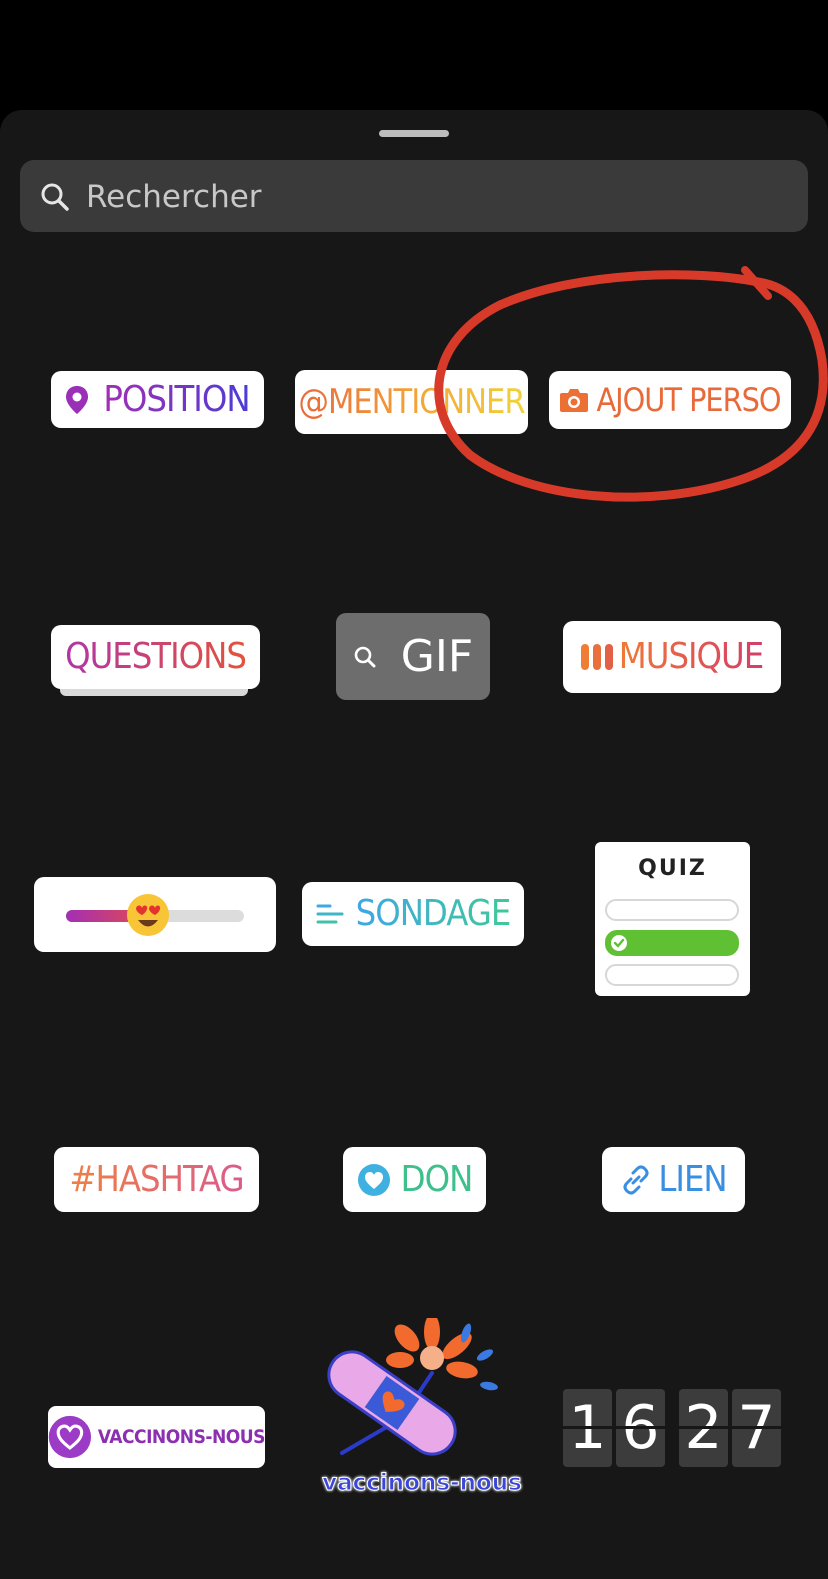  I want to click on location-pin-icon, so click(77, 399).